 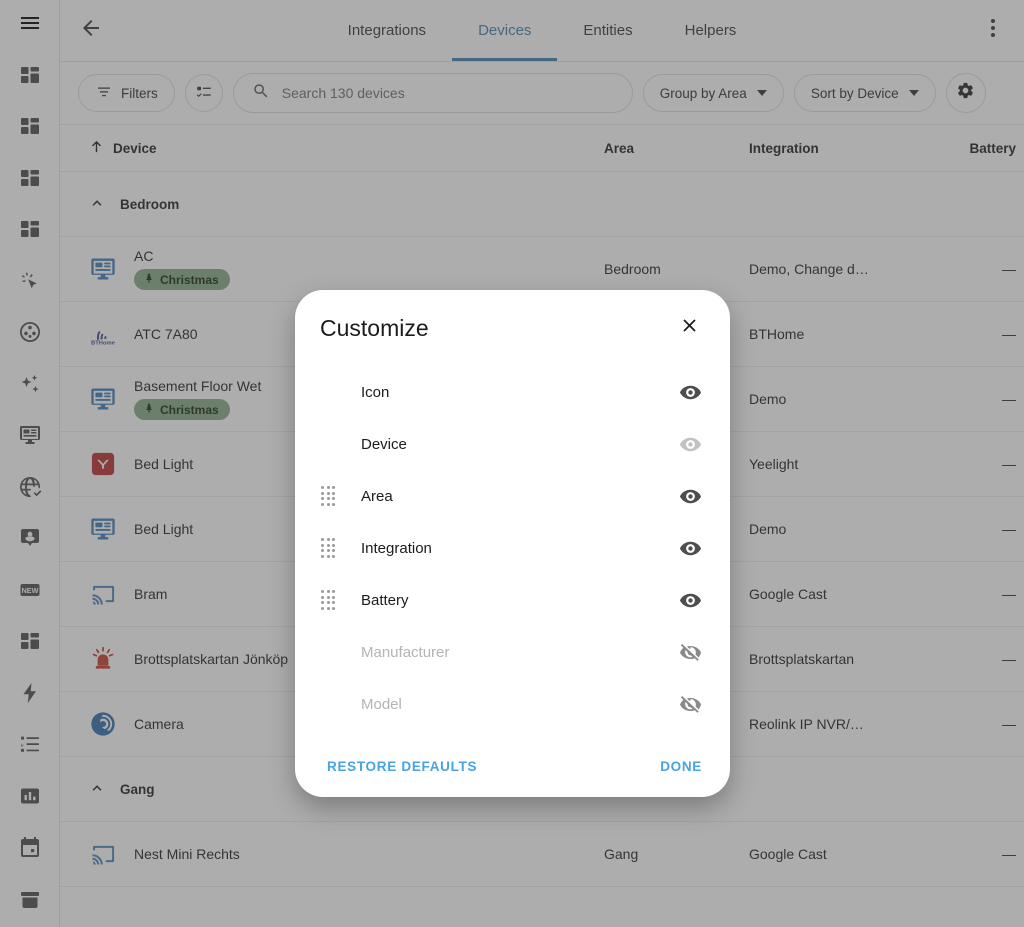 I want to click on dialog-title: Customize, so click(x=374, y=327).